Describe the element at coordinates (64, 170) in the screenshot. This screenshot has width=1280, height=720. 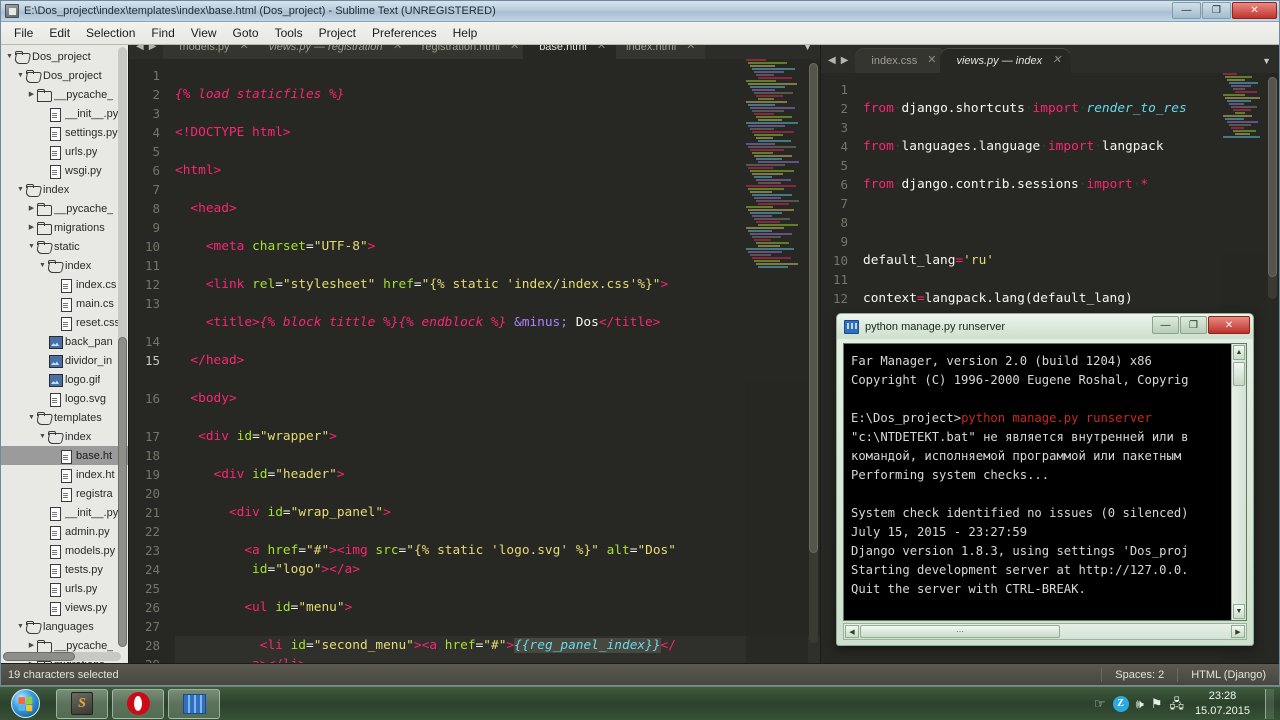
I see `sidebar-tree-item: · wsgi.py` at that location.